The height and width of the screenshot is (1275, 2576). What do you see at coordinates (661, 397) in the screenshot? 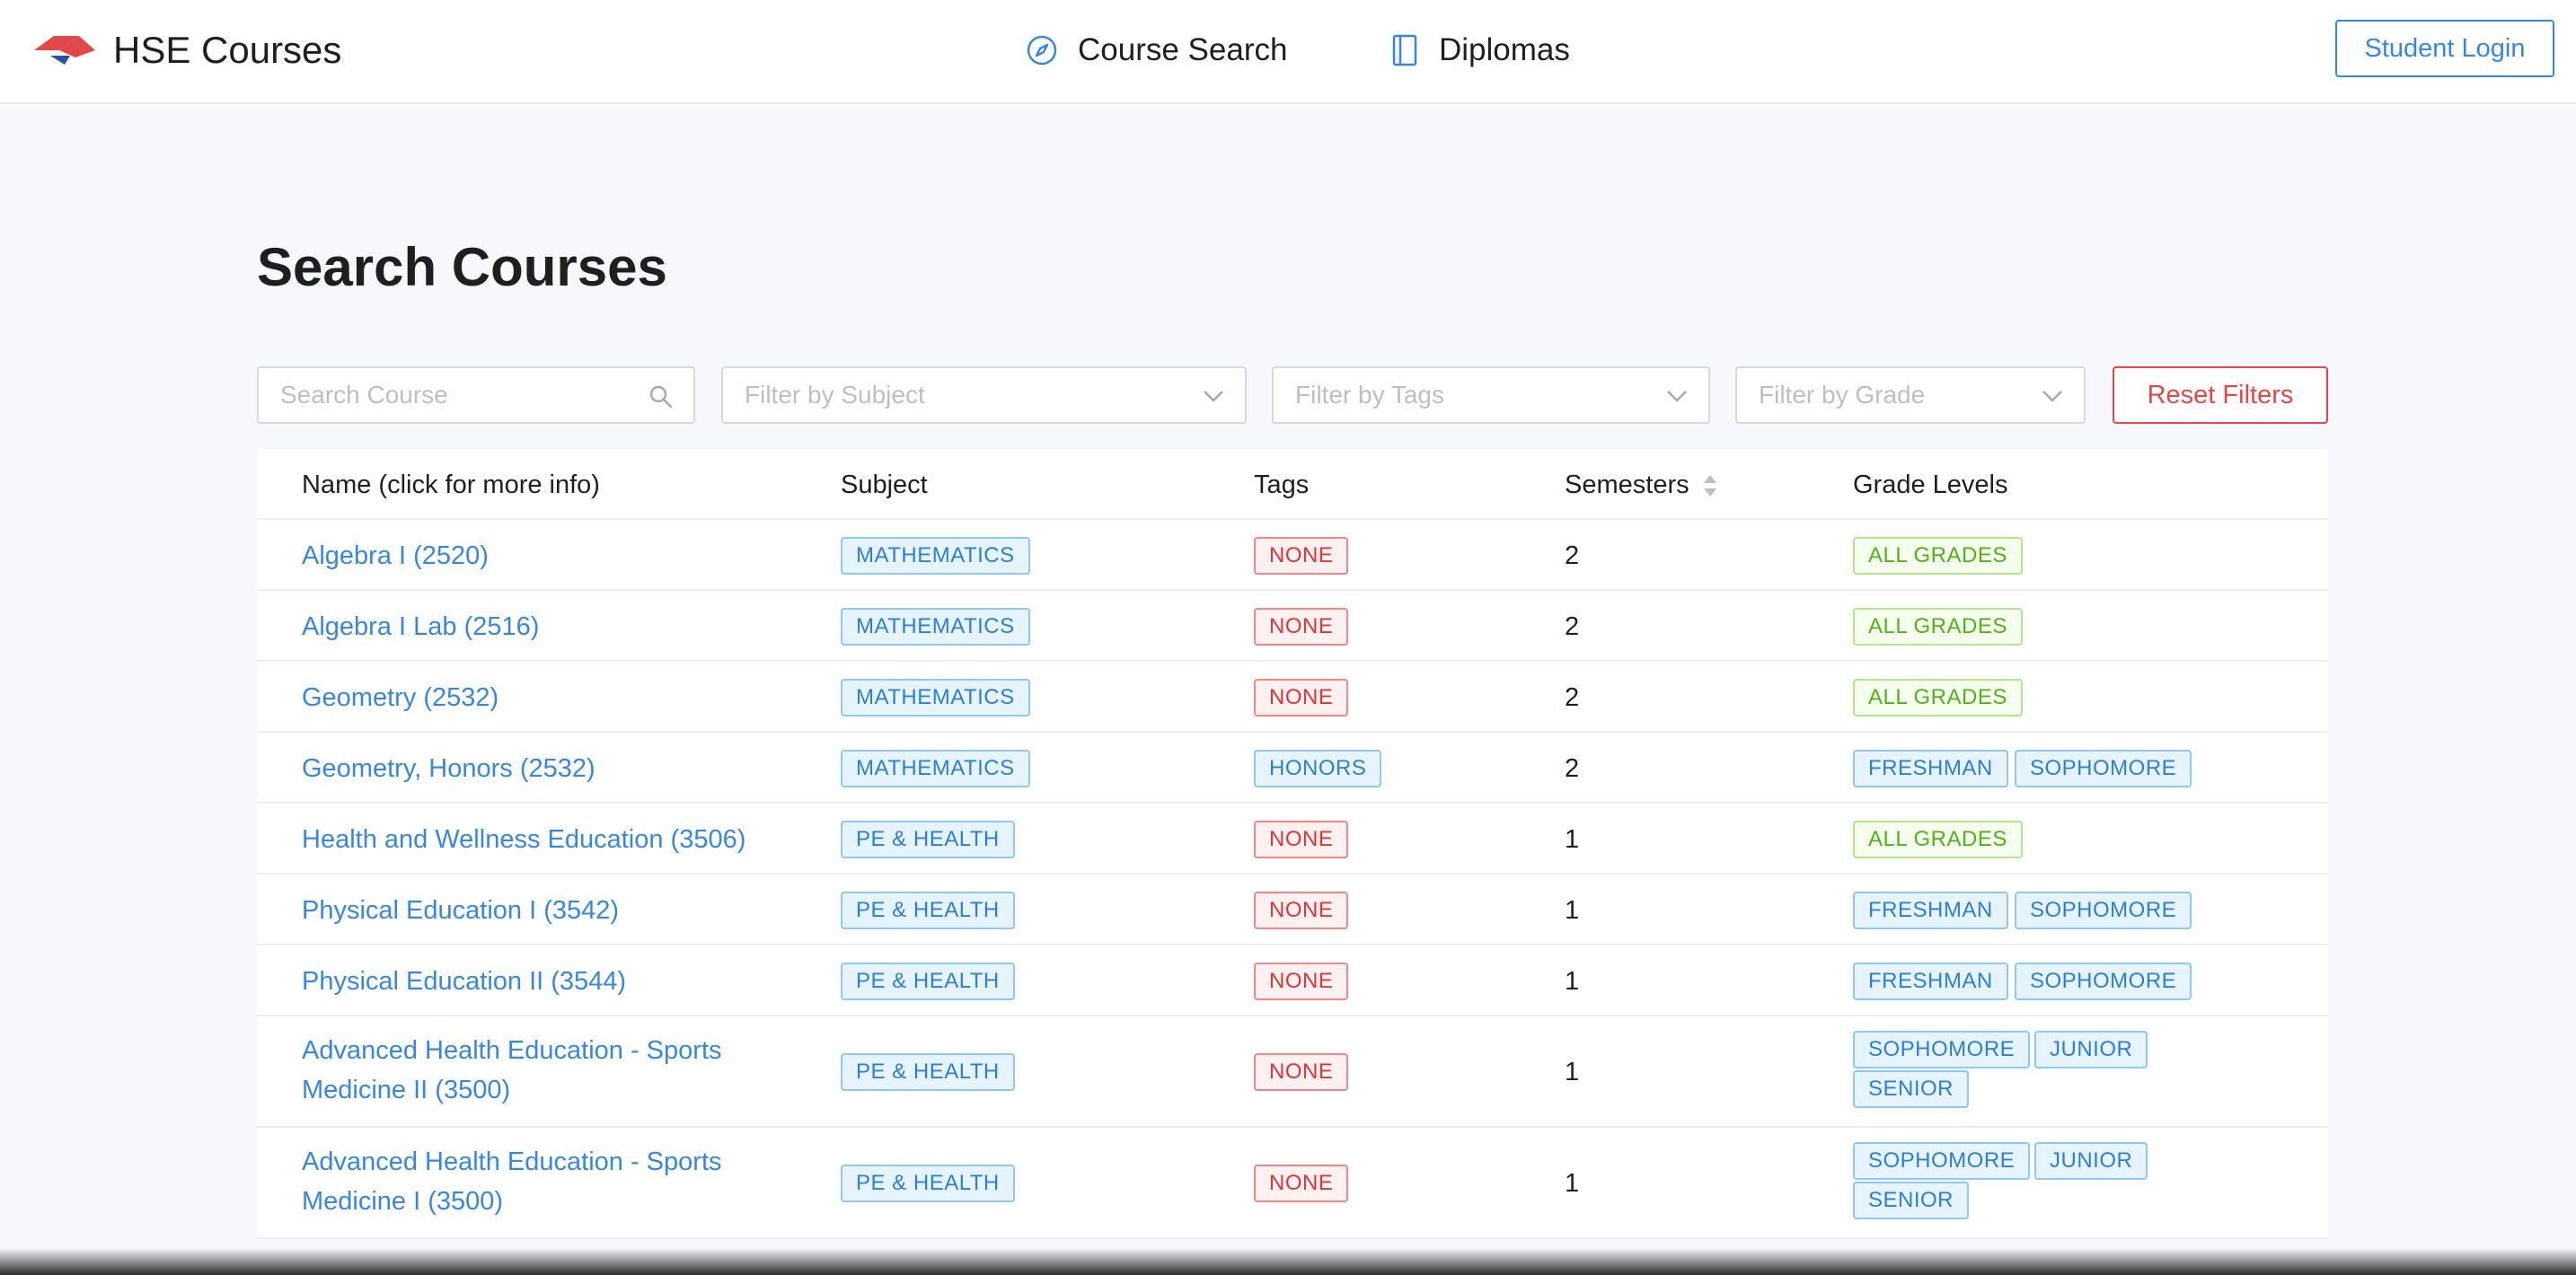
I see `search-icon` at bounding box center [661, 397].